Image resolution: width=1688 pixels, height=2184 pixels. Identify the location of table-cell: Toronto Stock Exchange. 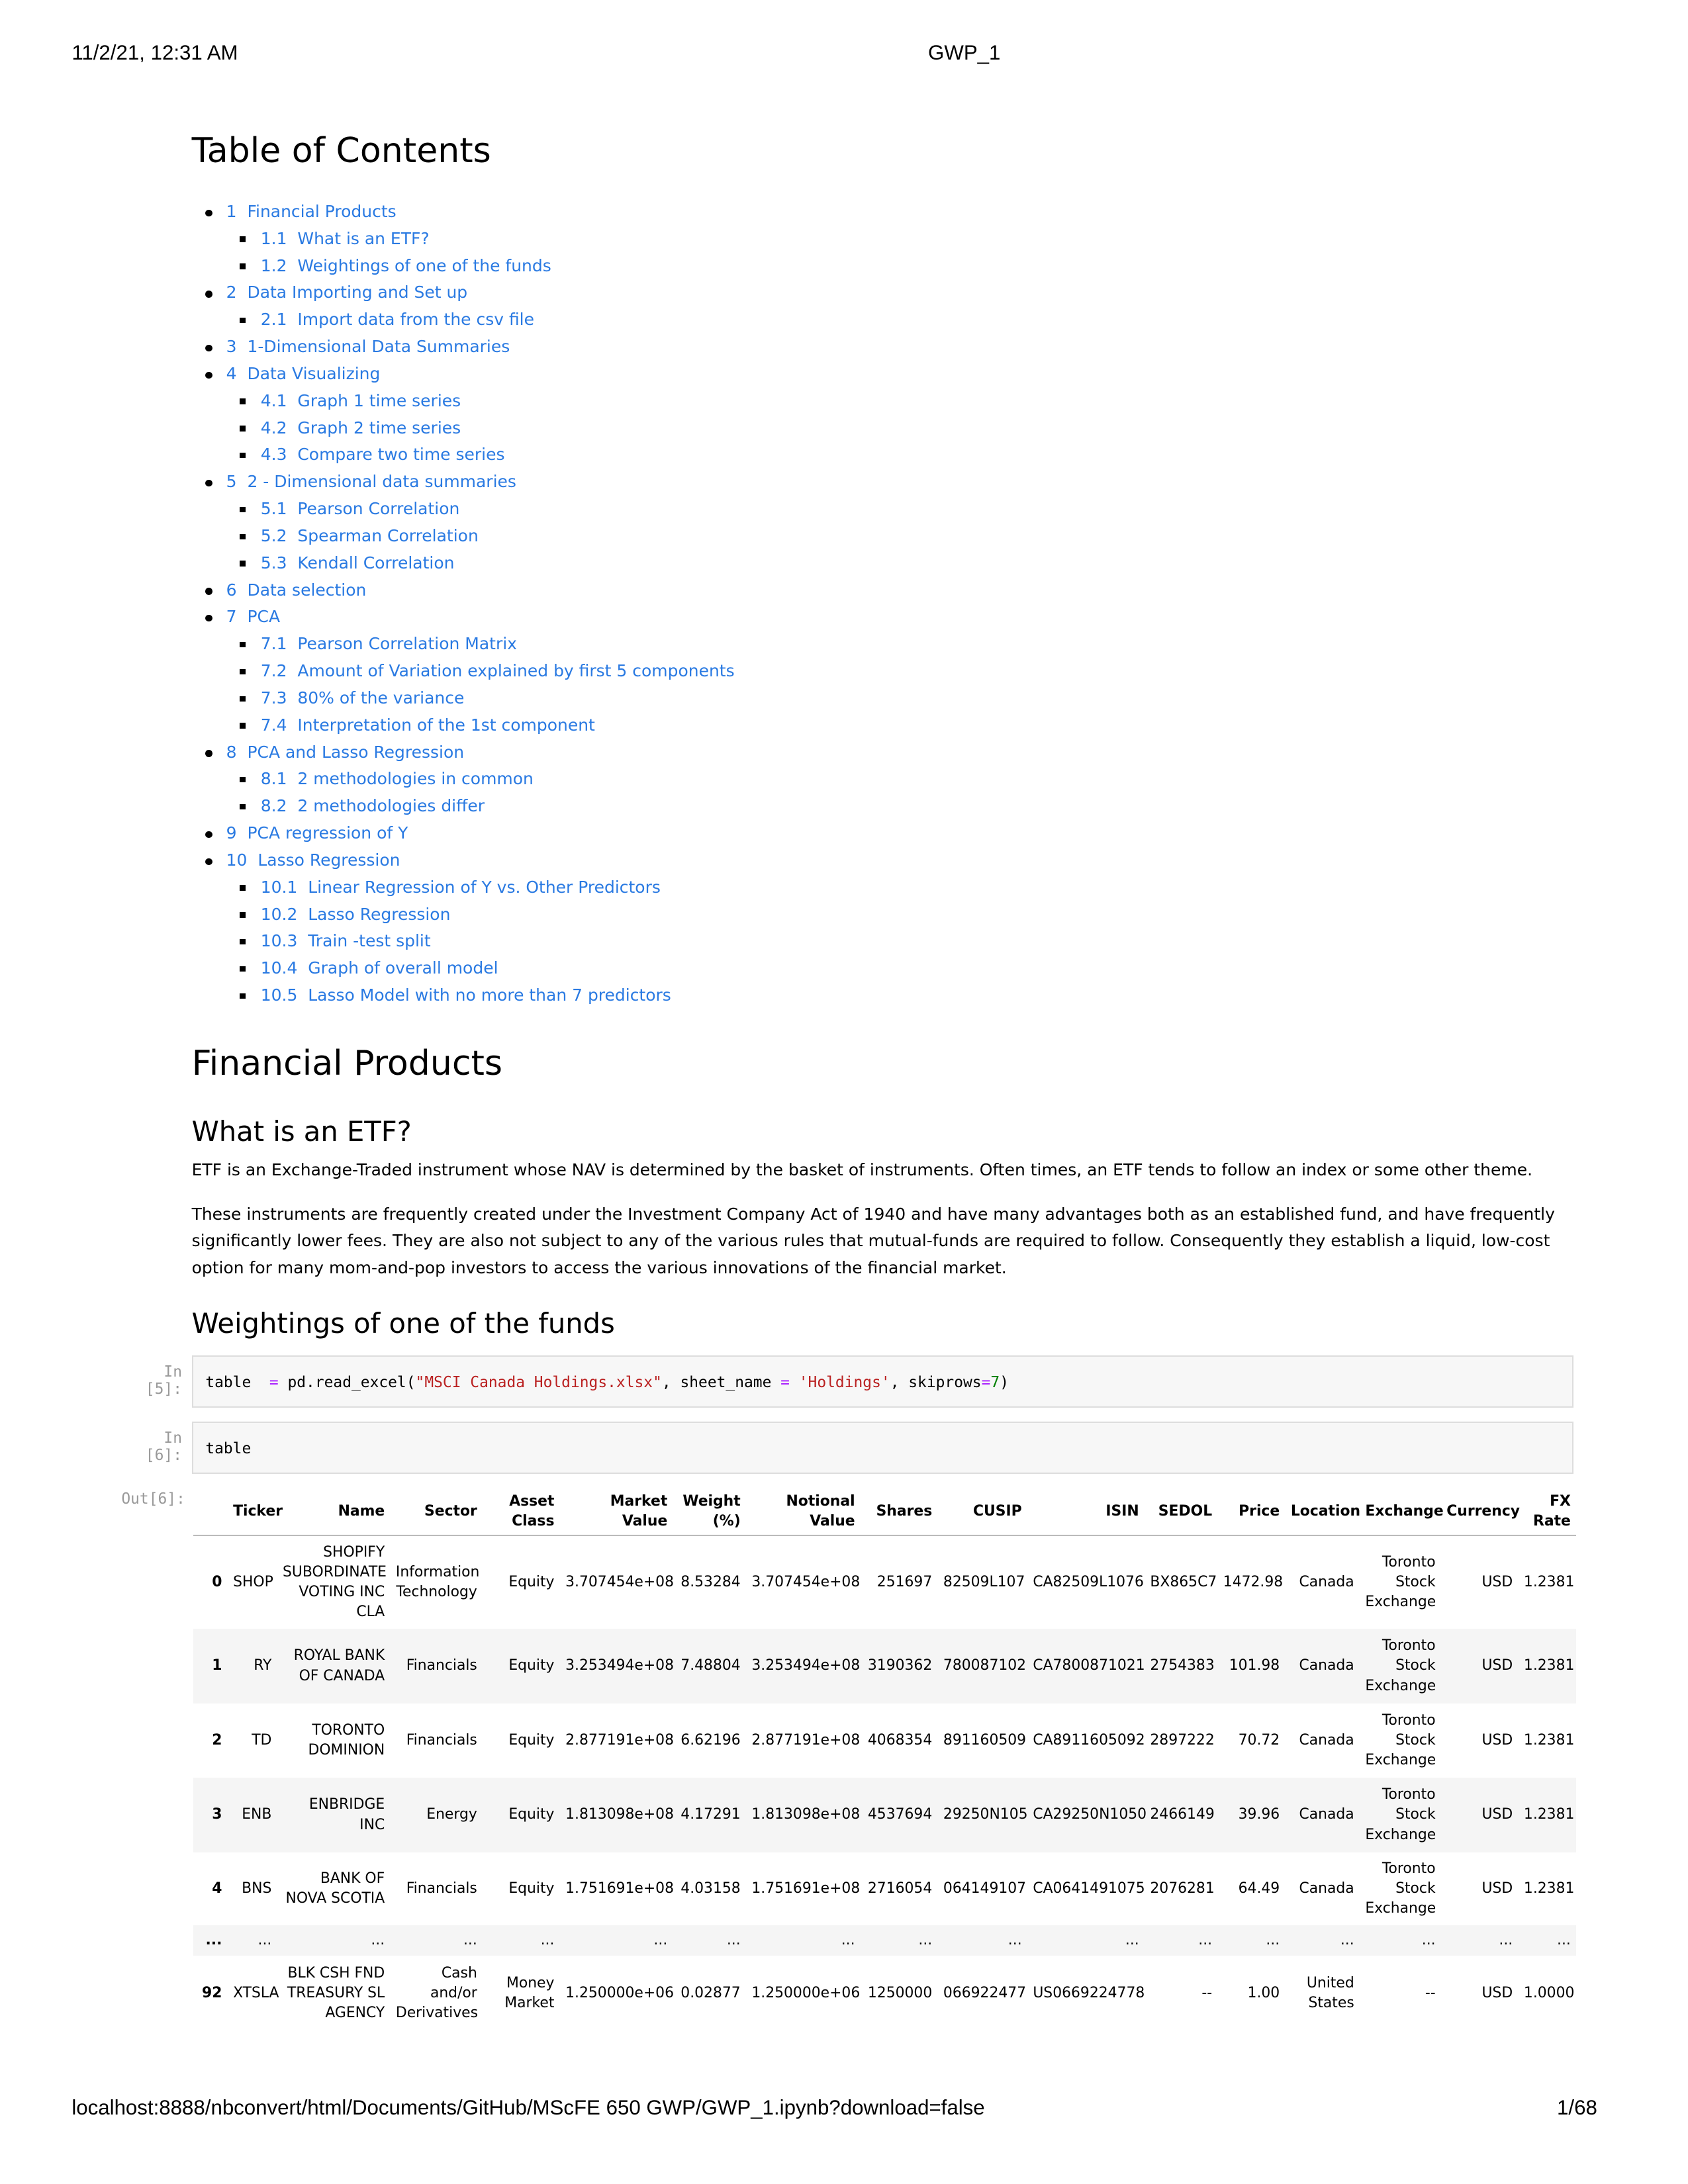
(1400, 1666).